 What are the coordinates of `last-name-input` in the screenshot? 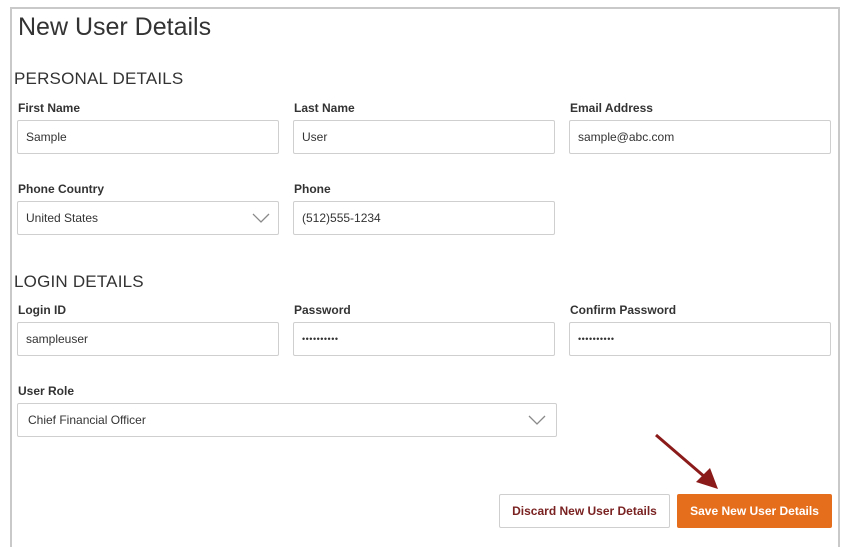 It's located at (424, 137).